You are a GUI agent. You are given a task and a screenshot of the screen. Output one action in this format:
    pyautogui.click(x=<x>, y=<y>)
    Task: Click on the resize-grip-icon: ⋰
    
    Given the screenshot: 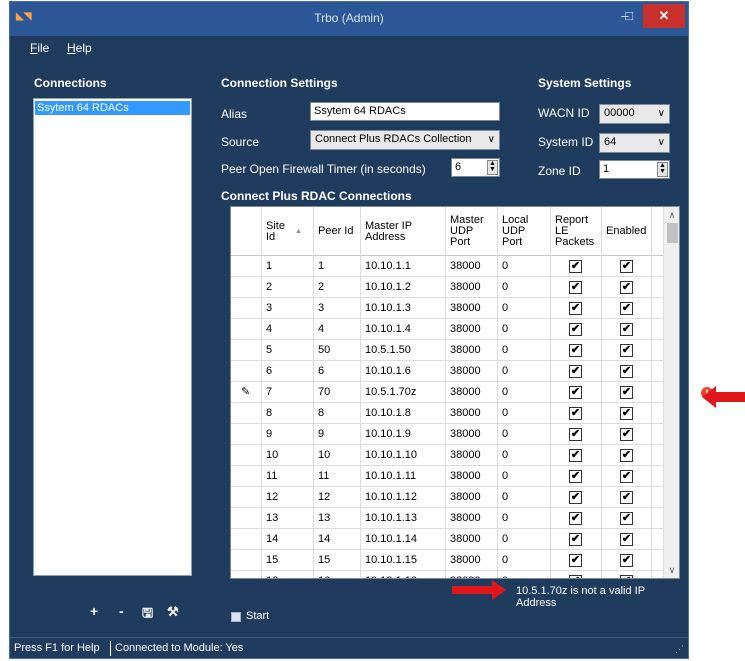 What is the action you would take?
    pyautogui.click(x=679, y=649)
    